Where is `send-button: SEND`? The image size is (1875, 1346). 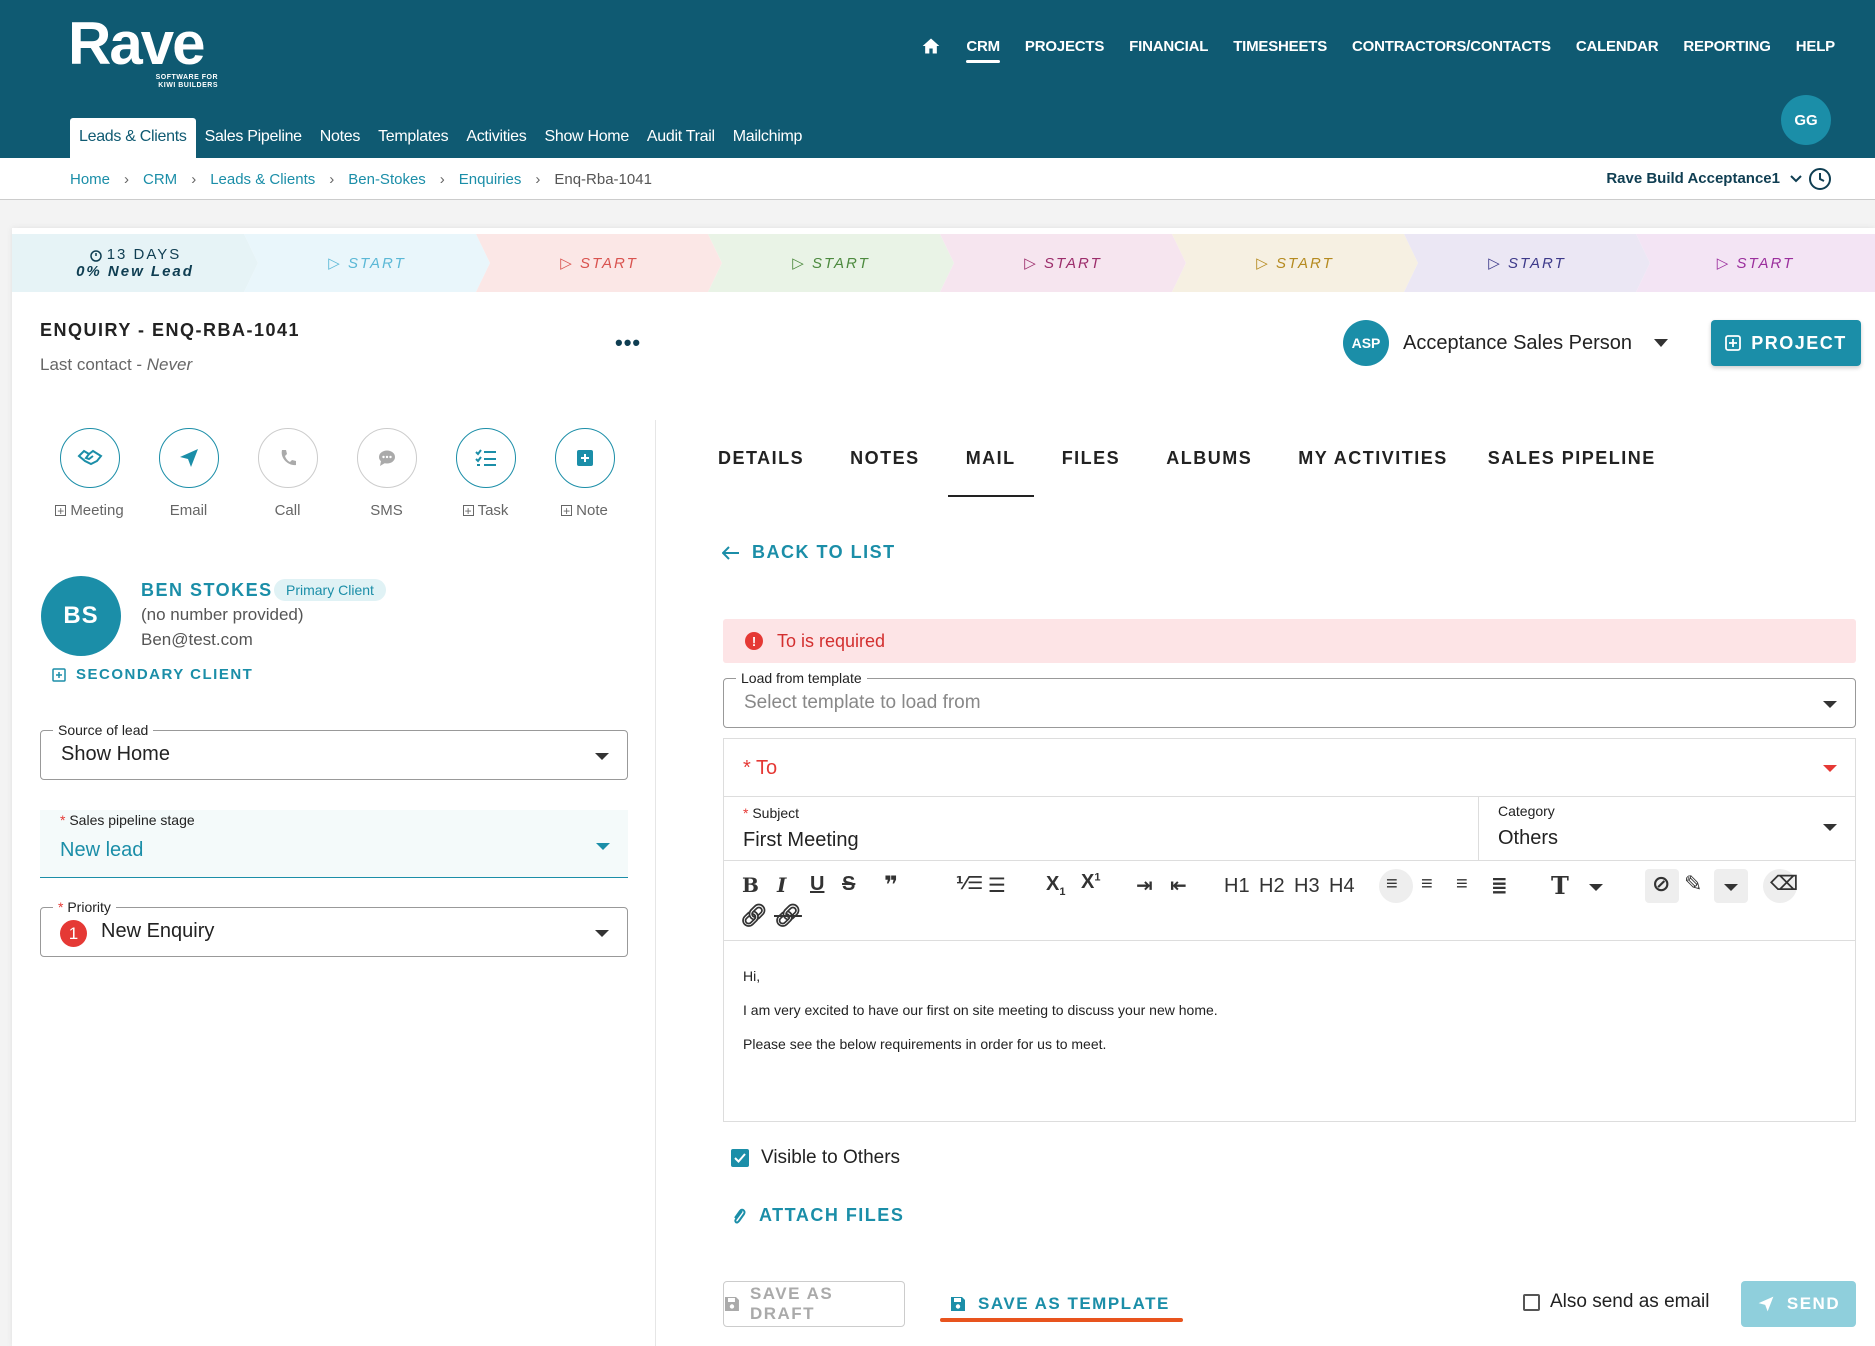 send-button: SEND is located at coordinates (1798, 1304).